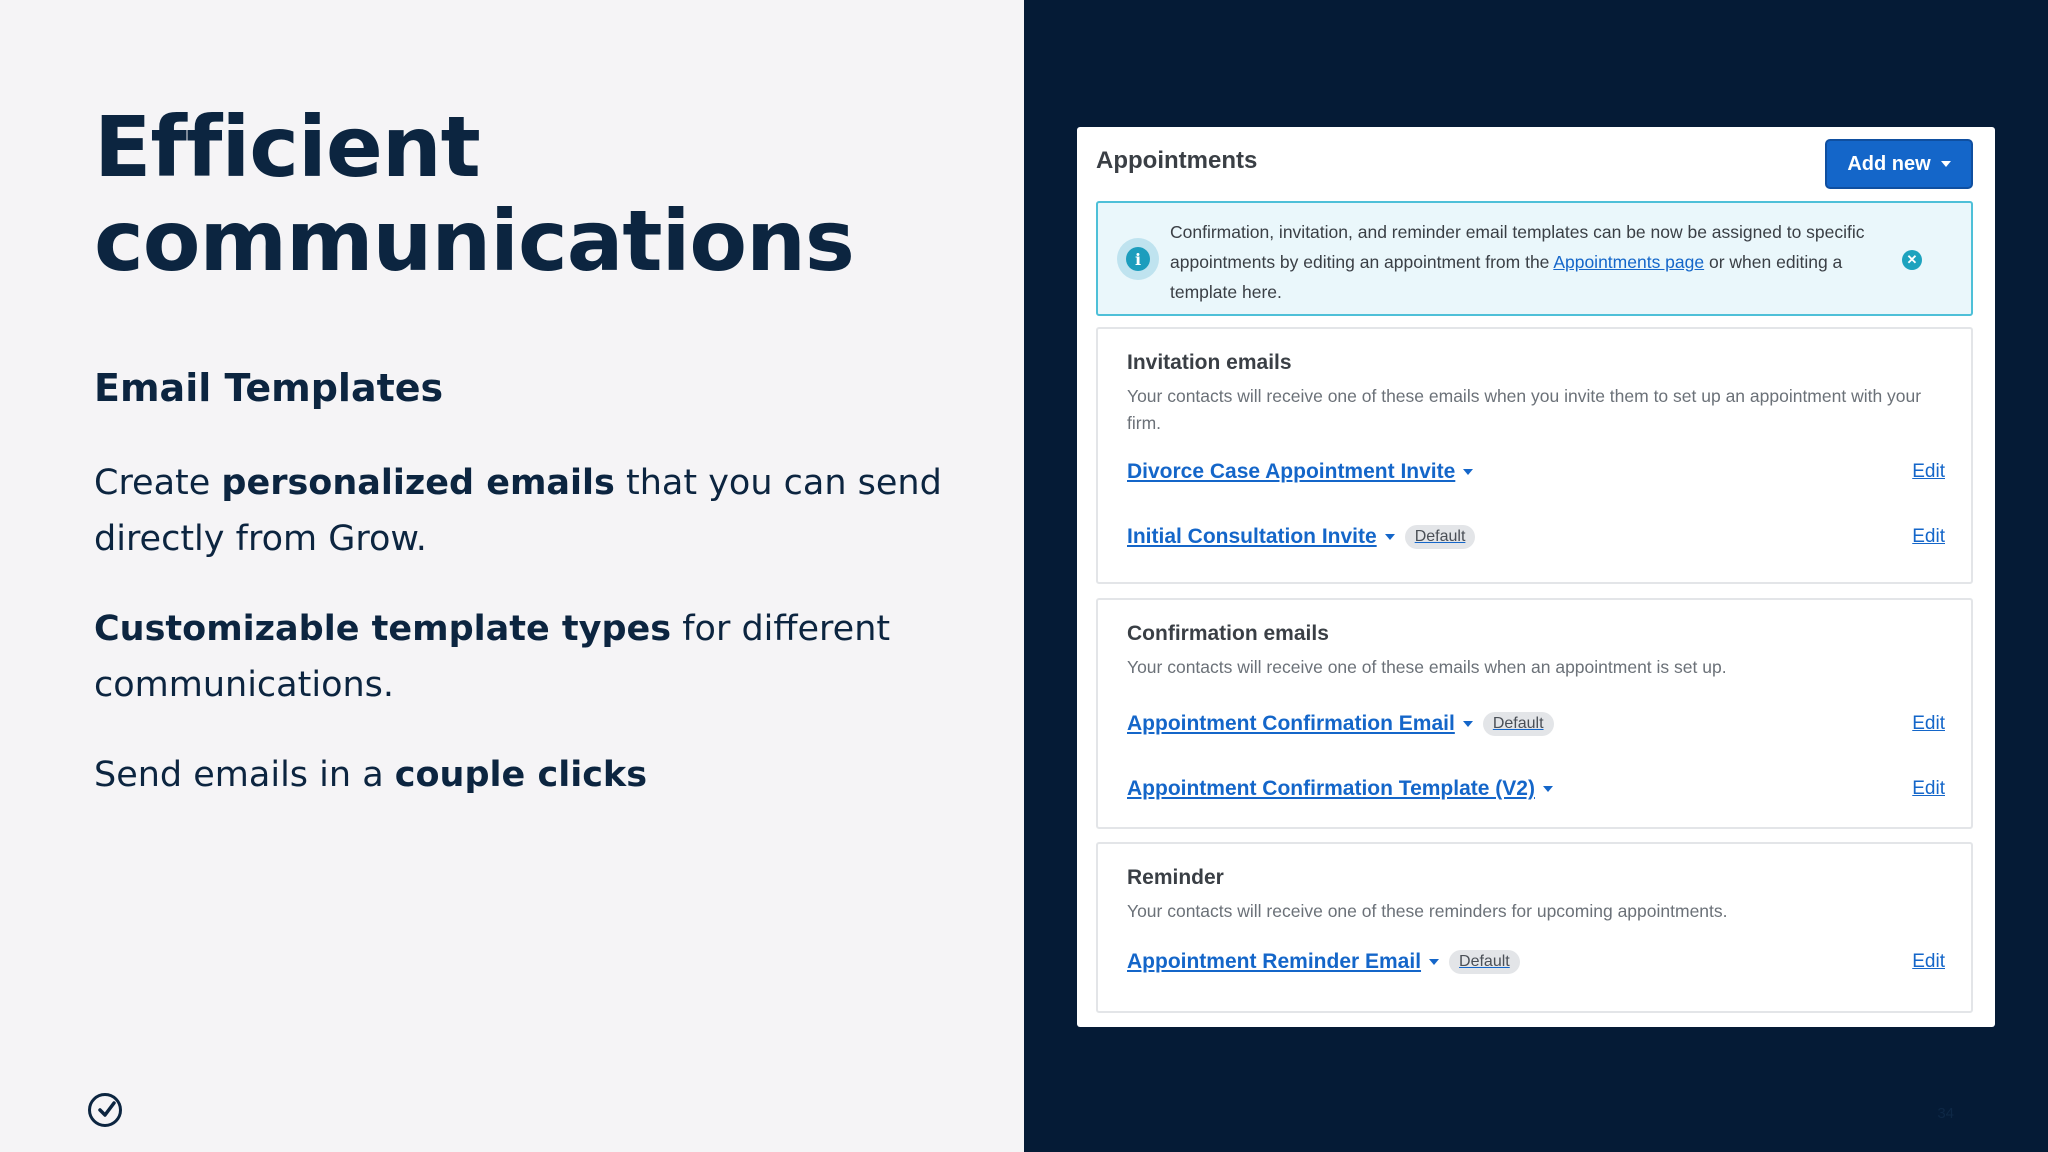 This screenshot has width=2048, height=1152. Describe the element at coordinates (1291, 472) in the screenshot. I see `template-name: Divorce Case Appointment Invite` at that location.